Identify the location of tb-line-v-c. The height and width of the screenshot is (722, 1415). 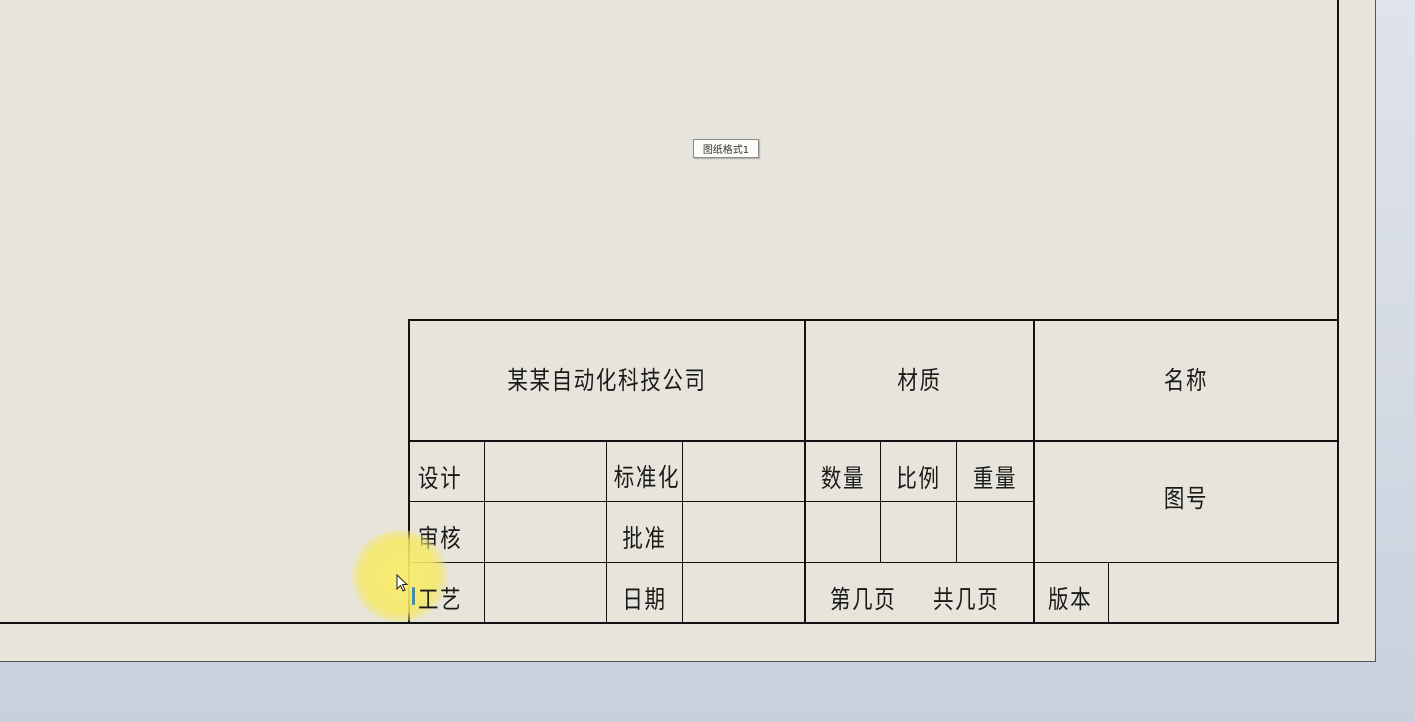
(682, 532).